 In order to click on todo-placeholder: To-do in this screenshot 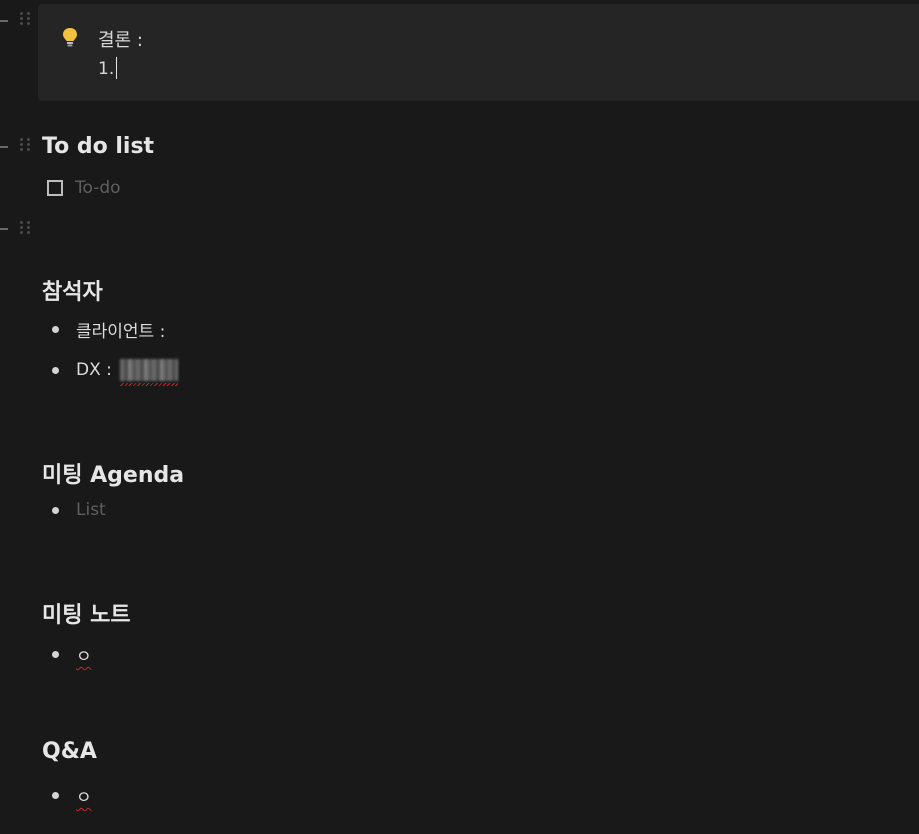, I will do `click(98, 188)`.